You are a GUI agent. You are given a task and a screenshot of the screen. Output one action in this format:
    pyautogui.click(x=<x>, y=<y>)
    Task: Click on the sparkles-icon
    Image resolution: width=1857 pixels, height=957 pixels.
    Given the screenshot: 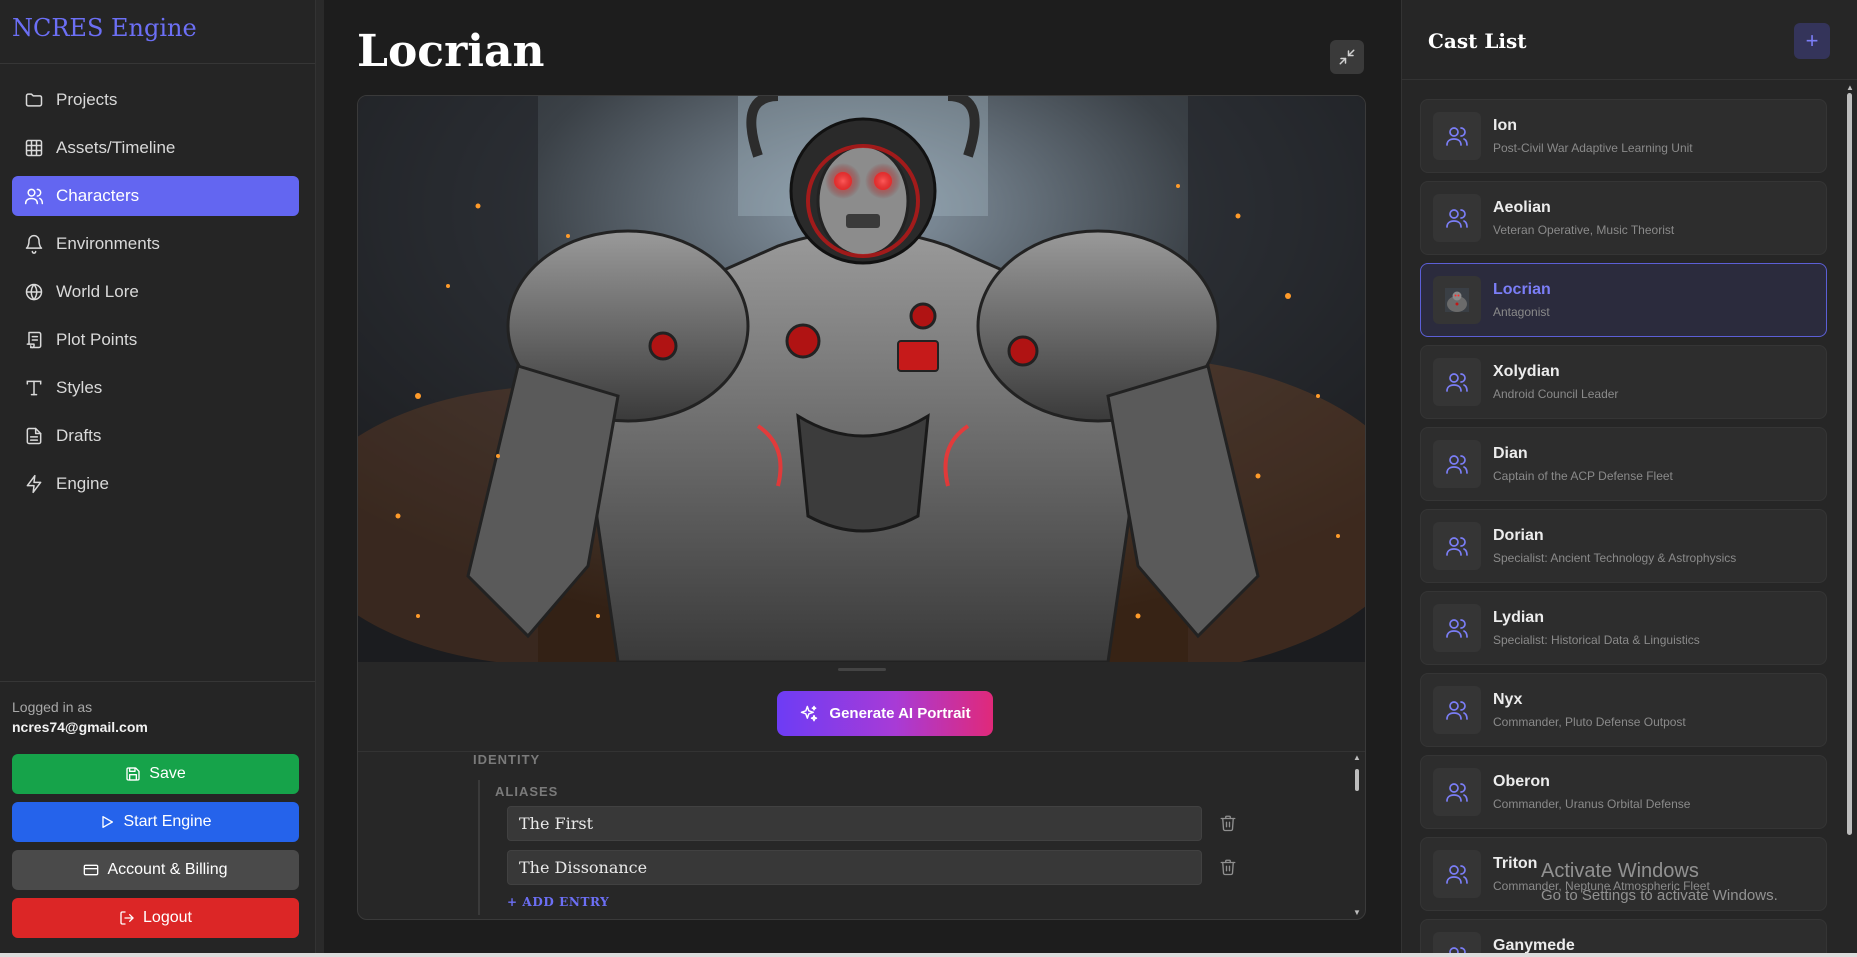 What is the action you would take?
    pyautogui.click(x=809, y=713)
    